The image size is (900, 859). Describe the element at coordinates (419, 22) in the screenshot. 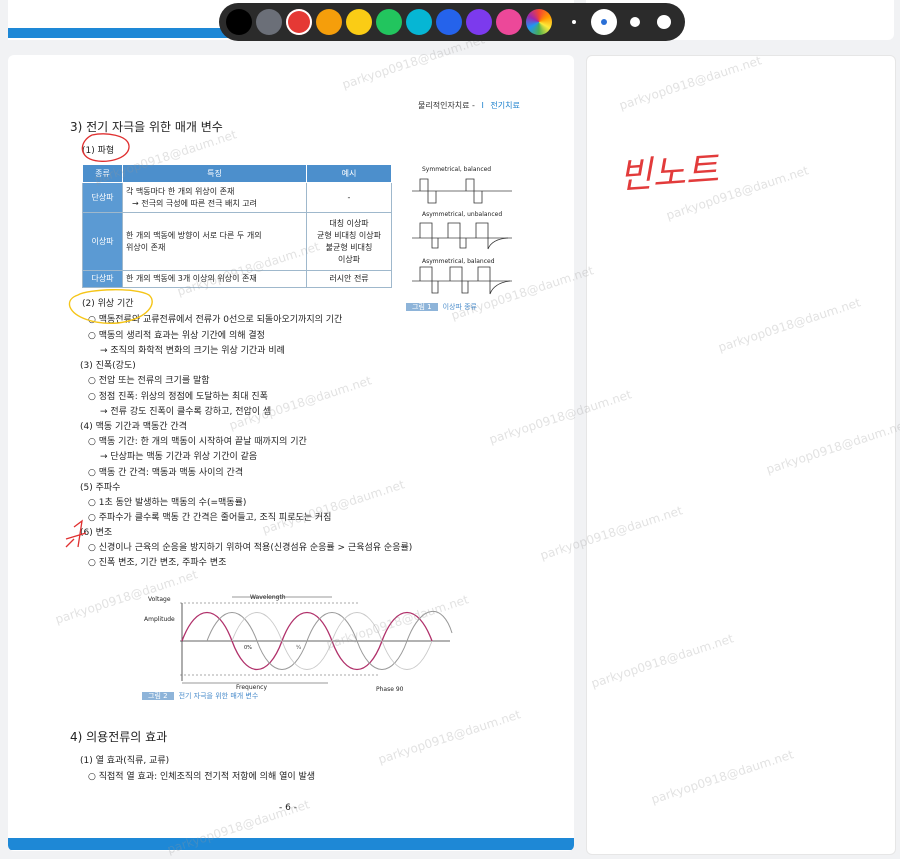

I see `color-swatch-cyan` at that location.